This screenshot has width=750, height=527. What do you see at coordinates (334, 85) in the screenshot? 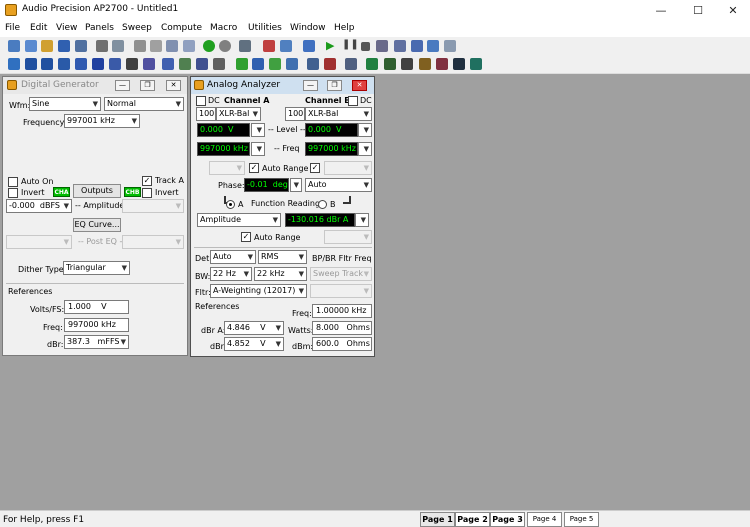
I see `analyzer-restore-button: ❐` at bounding box center [334, 85].